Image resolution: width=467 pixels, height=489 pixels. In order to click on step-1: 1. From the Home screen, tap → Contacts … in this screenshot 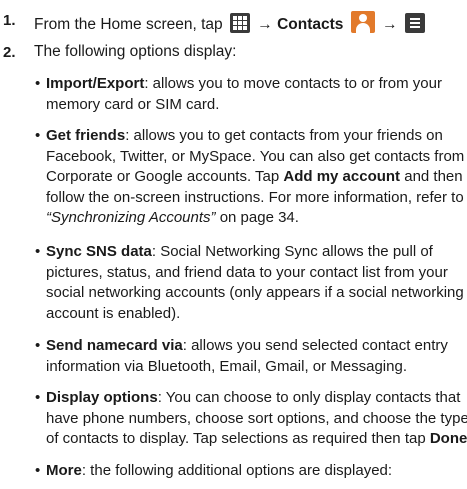, I will do `click(233, 21)`.